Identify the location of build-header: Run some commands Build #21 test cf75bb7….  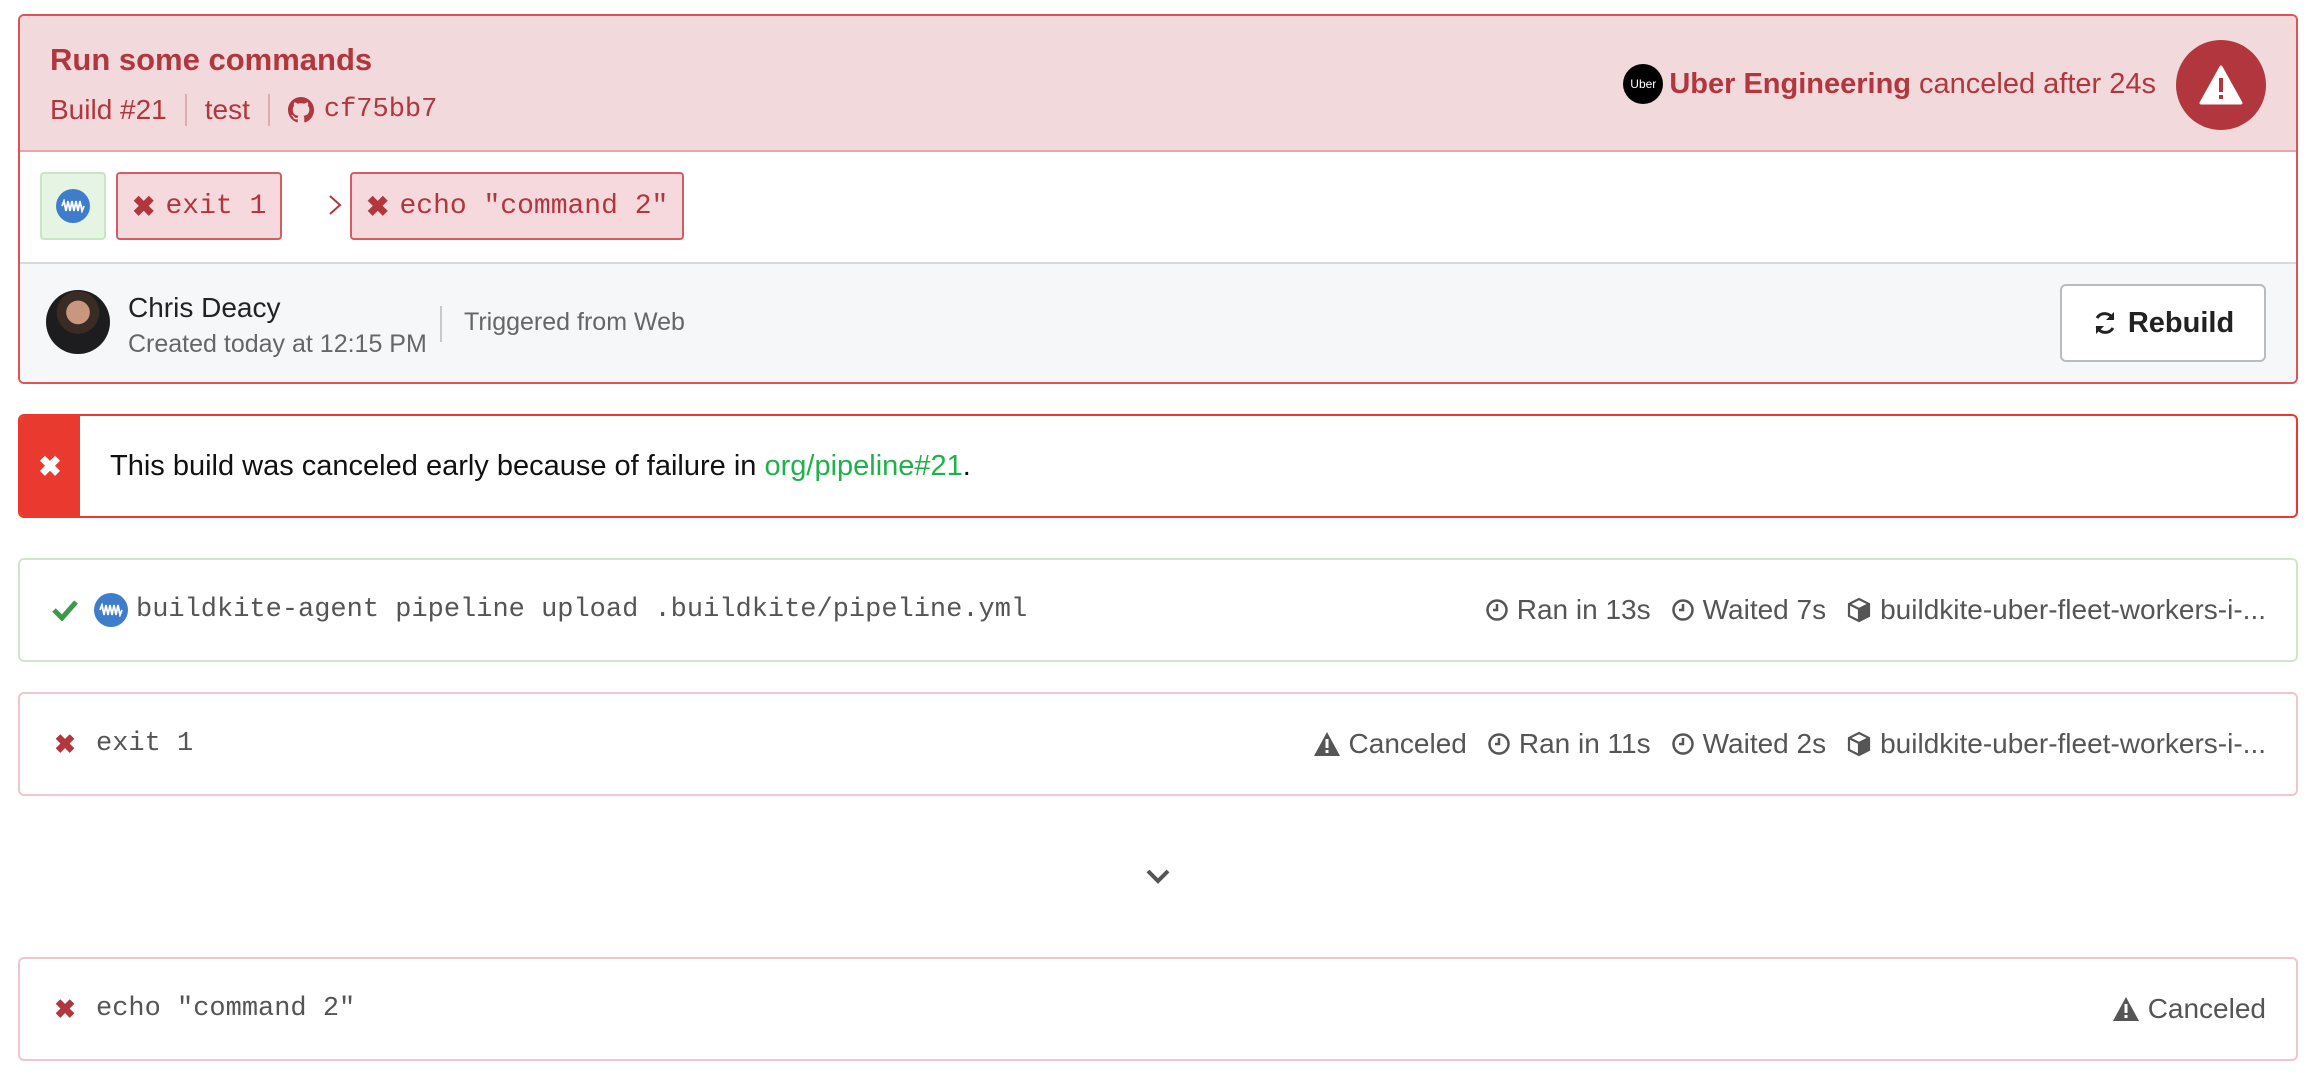
(1158, 84).